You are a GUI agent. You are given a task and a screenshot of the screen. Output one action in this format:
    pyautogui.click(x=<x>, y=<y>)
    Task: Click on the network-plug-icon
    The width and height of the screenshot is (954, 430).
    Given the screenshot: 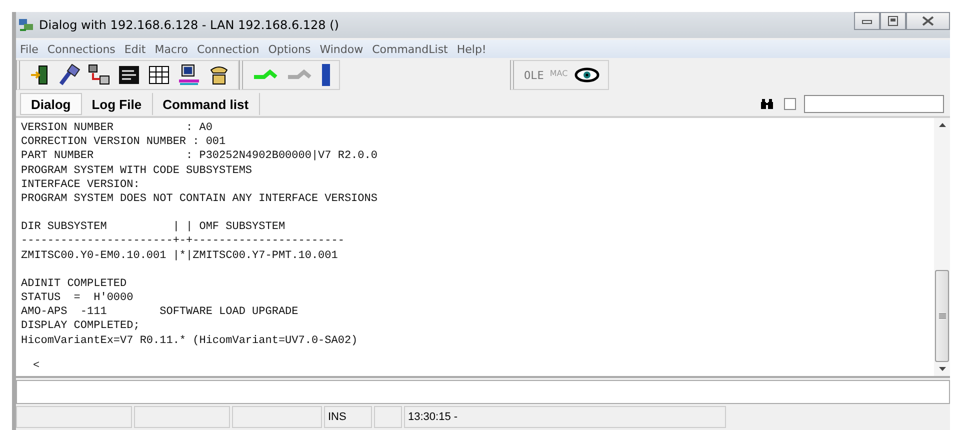 What is the action you would take?
    pyautogui.click(x=27, y=25)
    